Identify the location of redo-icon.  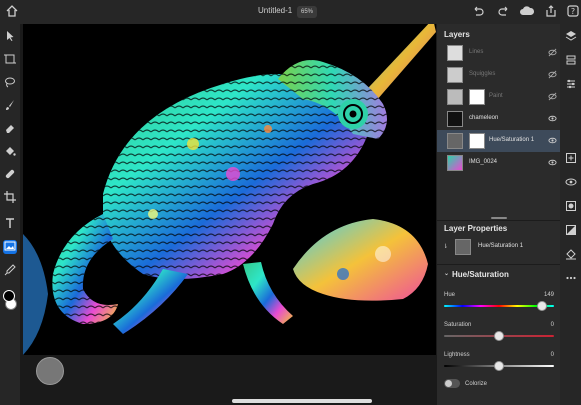
(504, 12).